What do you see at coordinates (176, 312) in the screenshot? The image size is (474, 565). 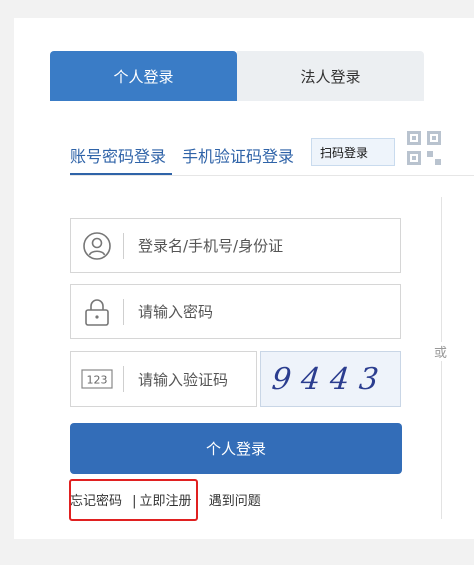 I see `password-placeholder: 请输入密码` at bounding box center [176, 312].